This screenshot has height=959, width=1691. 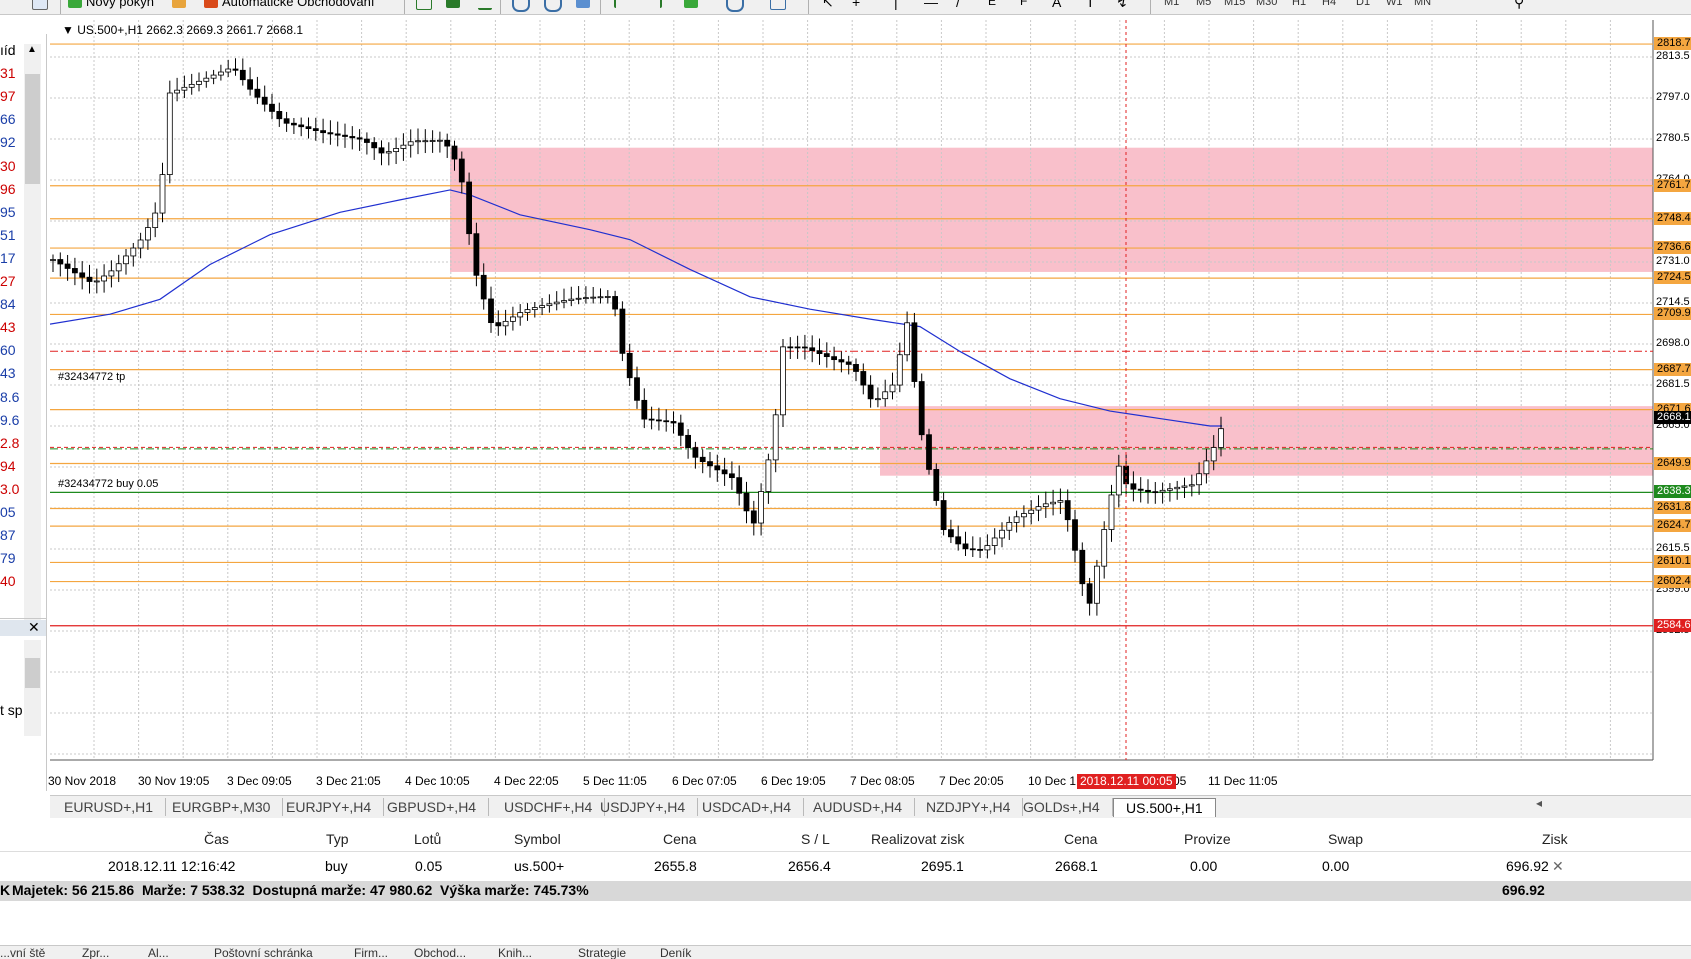 What do you see at coordinates (8, 281) in the screenshot?
I see `market-watch-value: 27` at bounding box center [8, 281].